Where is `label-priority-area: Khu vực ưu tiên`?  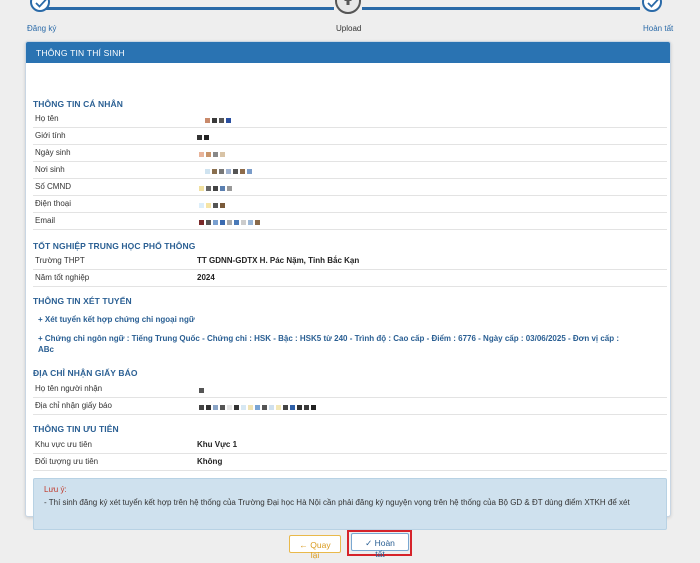
label-priority-area: Khu vực ưu tiên is located at coordinates (63, 444).